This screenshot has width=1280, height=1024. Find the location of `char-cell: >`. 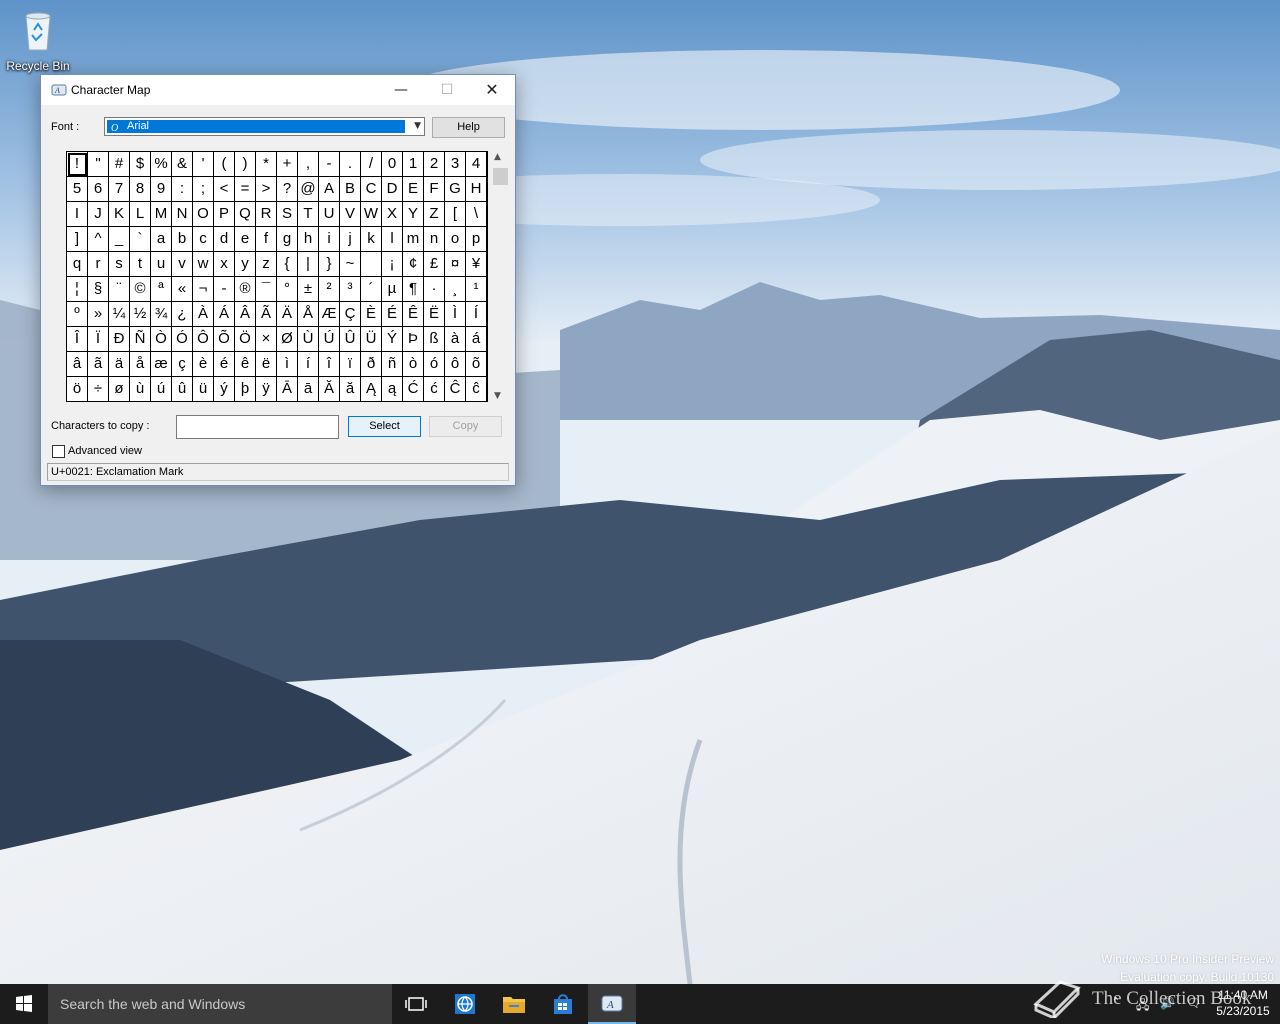

char-cell: > is located at coordinates (266, 189).